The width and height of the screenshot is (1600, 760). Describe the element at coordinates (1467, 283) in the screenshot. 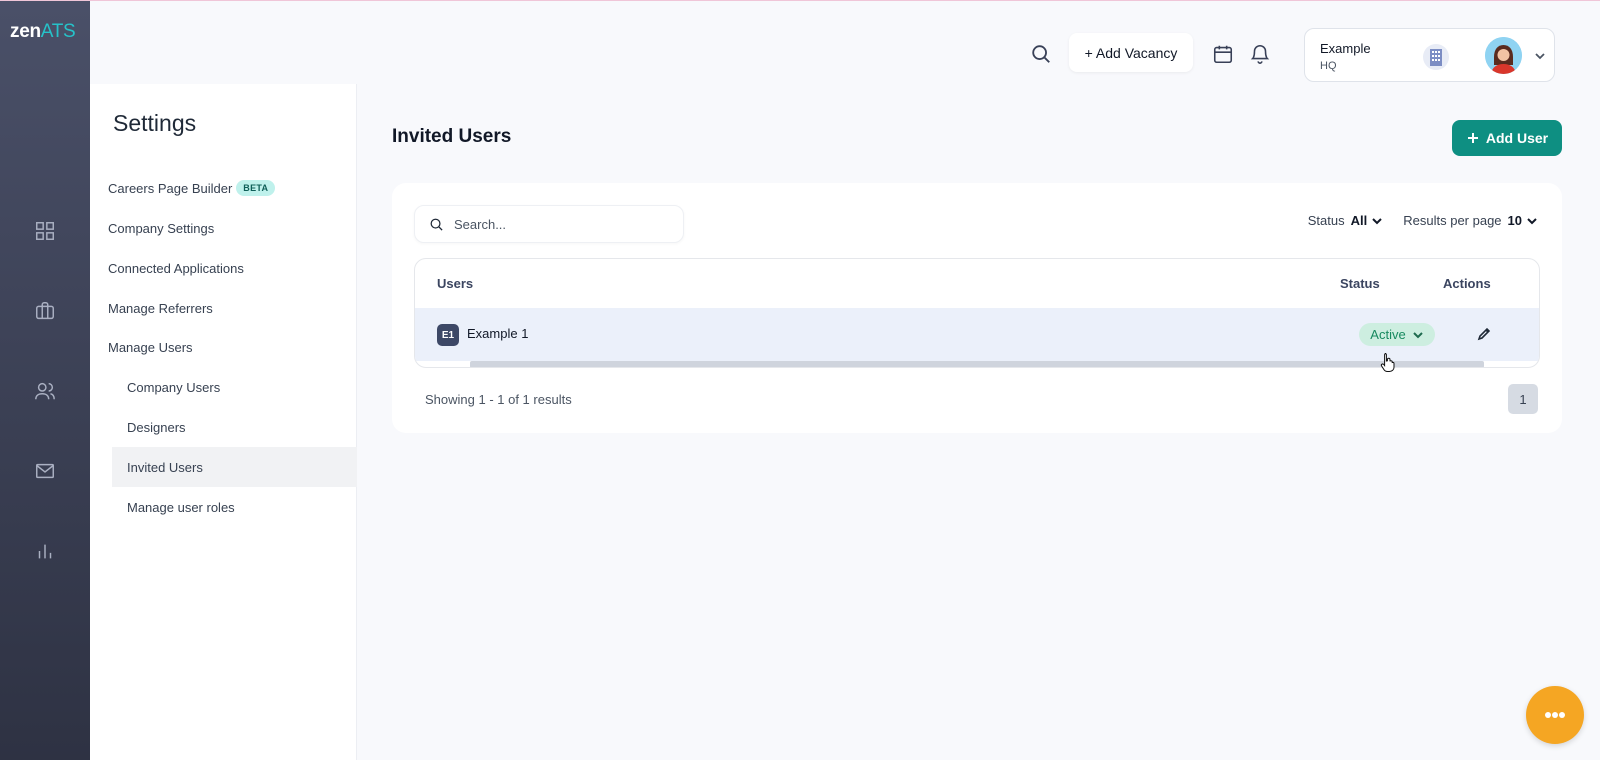

I see `column-header-actions: Actions` at that location.